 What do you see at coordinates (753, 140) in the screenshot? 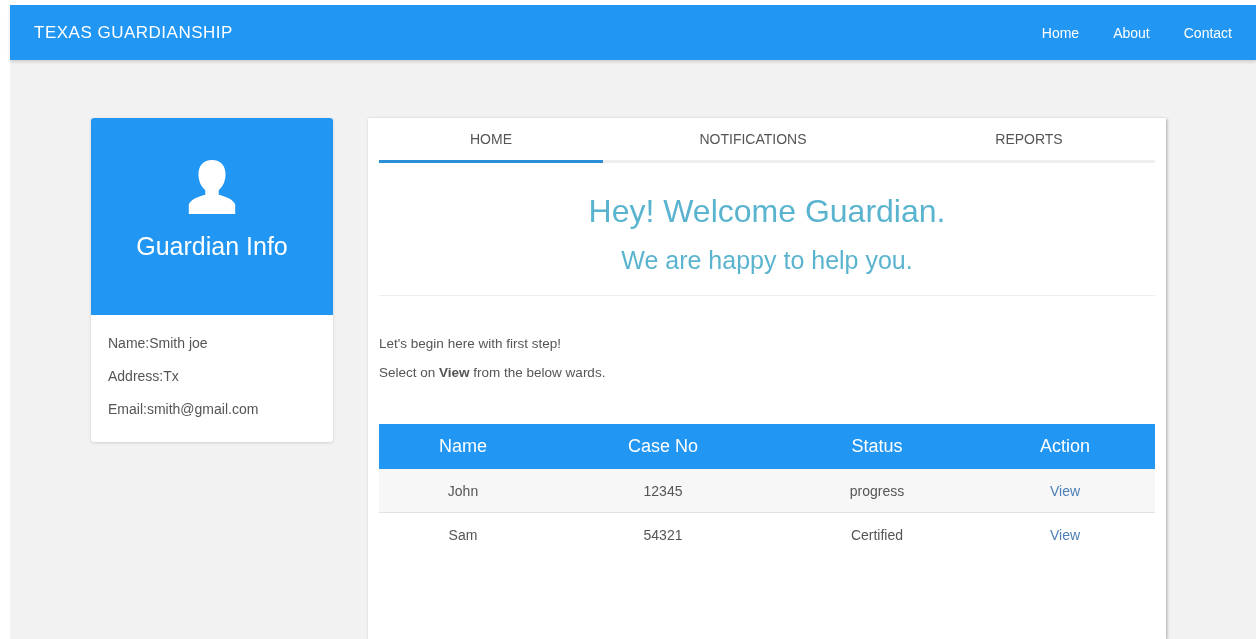
I see `tab: NOTIFICATIONS` at bounding box center [753, 140].